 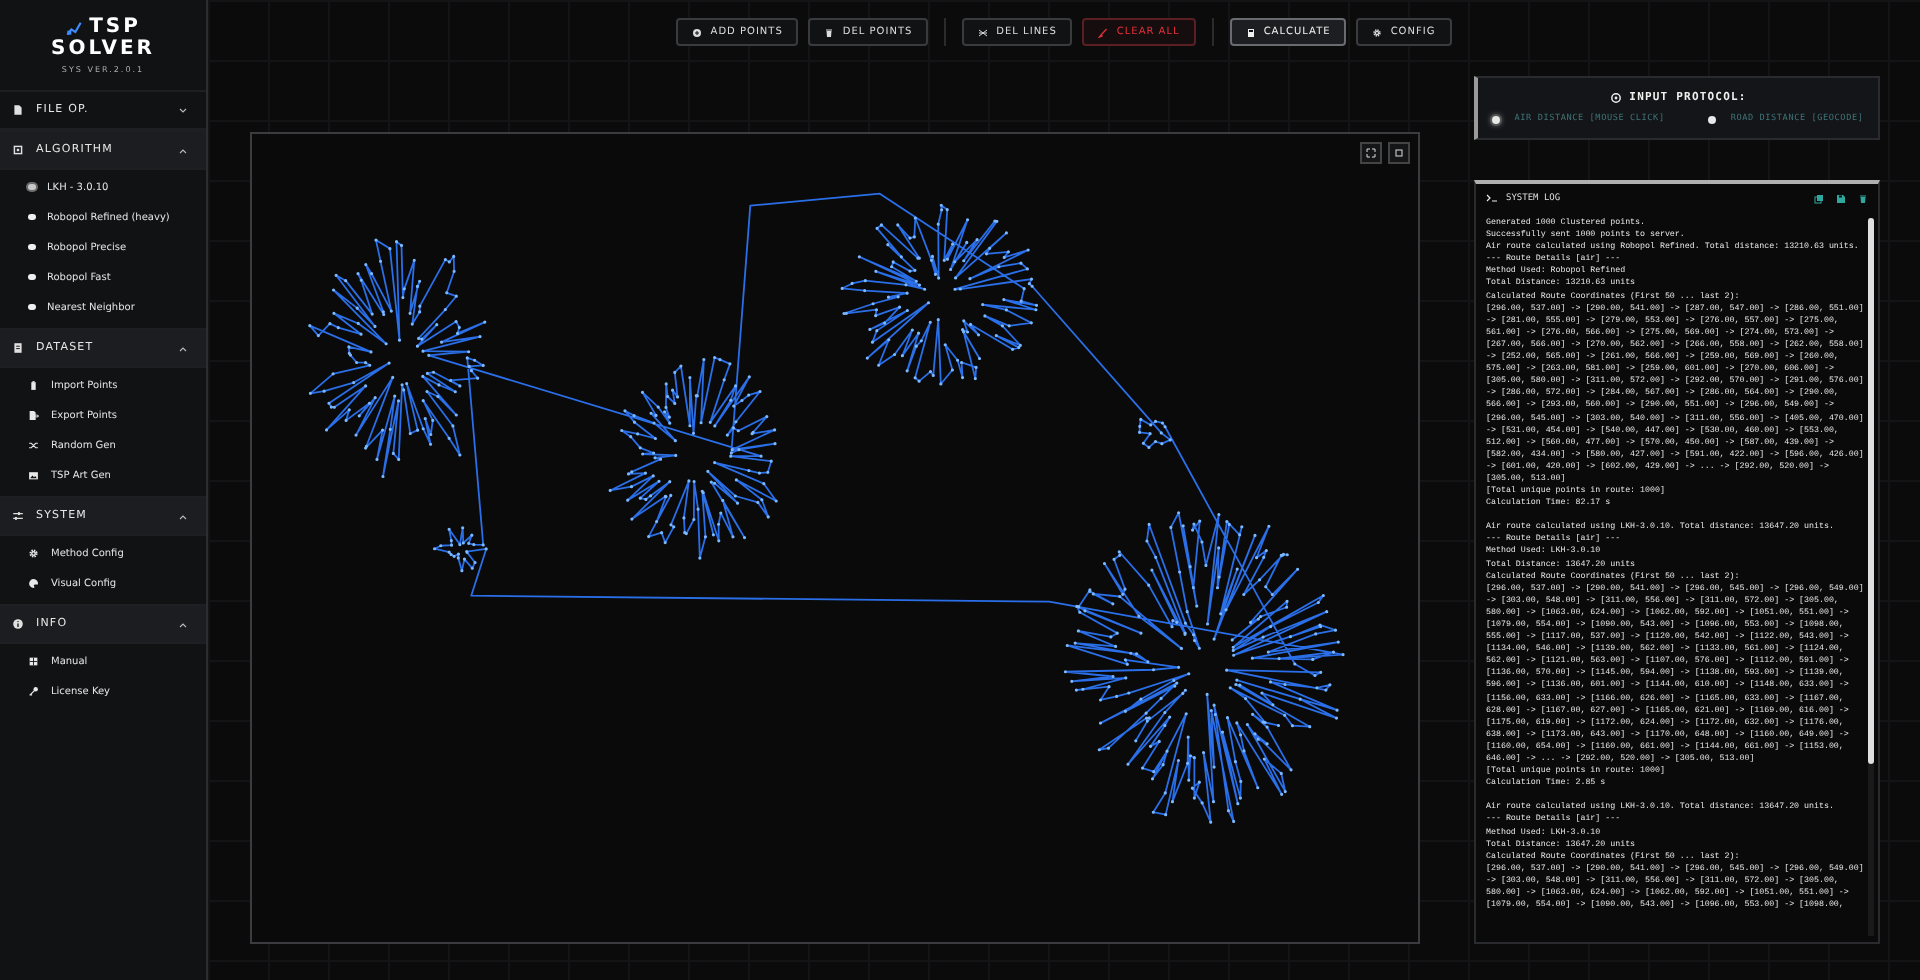 I want to click on square-icon, so click(x=1399, y=153).